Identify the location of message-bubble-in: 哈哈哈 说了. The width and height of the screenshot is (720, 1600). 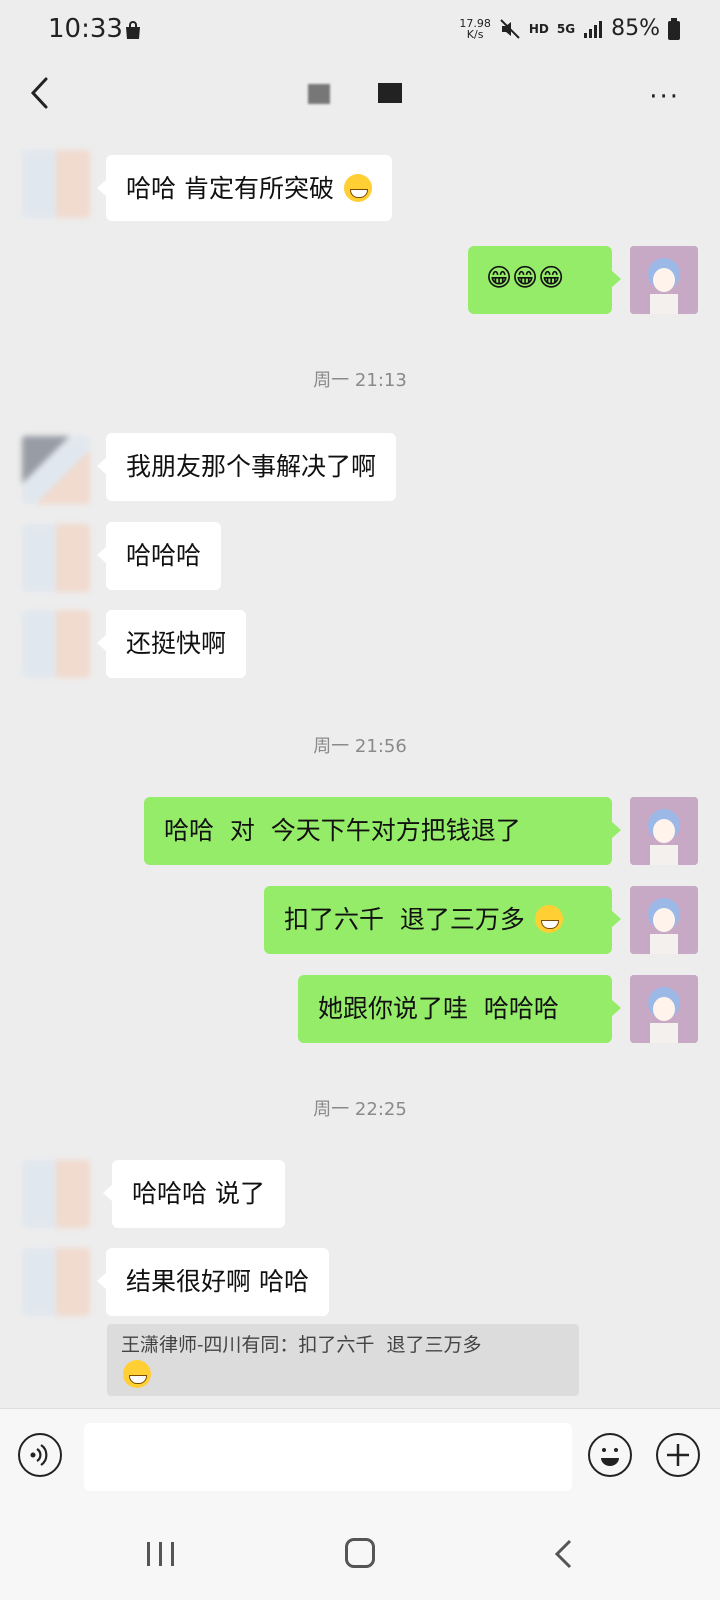
(194, 1194).